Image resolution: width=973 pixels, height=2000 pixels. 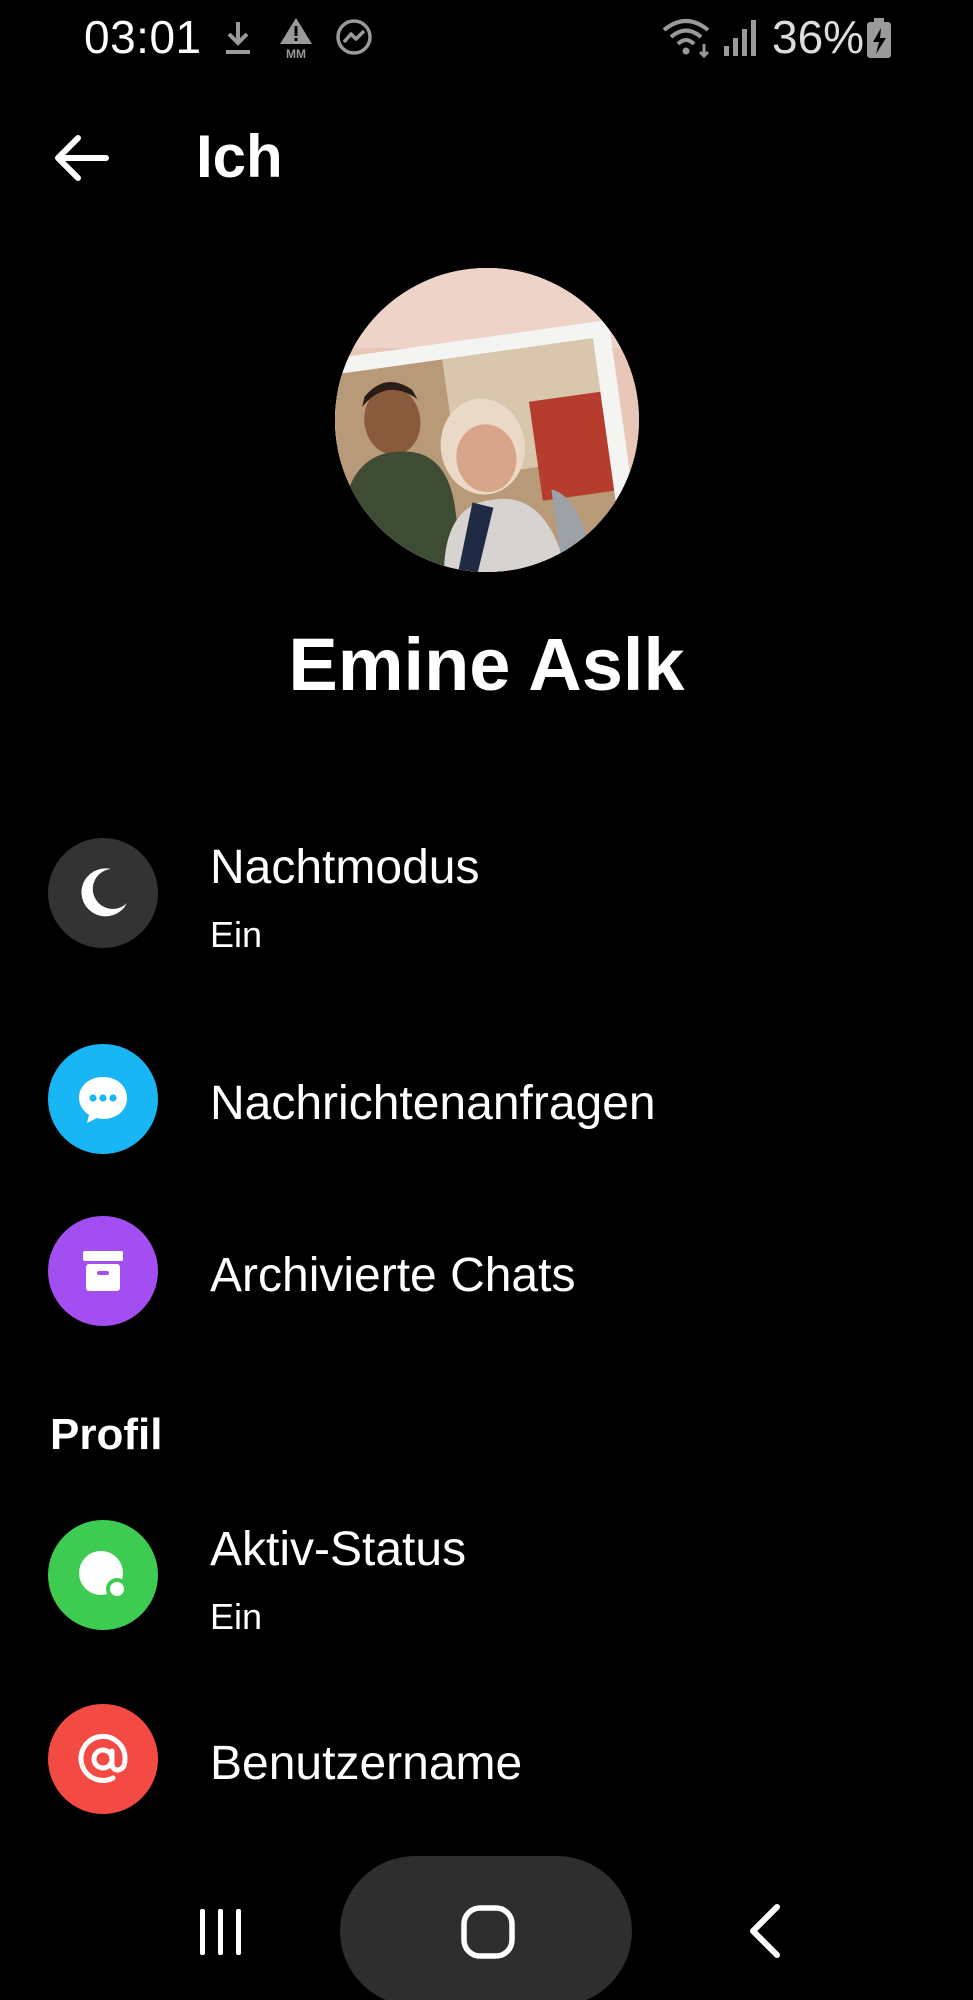 I want to click on menu-item-archived-chats: Archivierte Chats, so click(x=486, y=1272).